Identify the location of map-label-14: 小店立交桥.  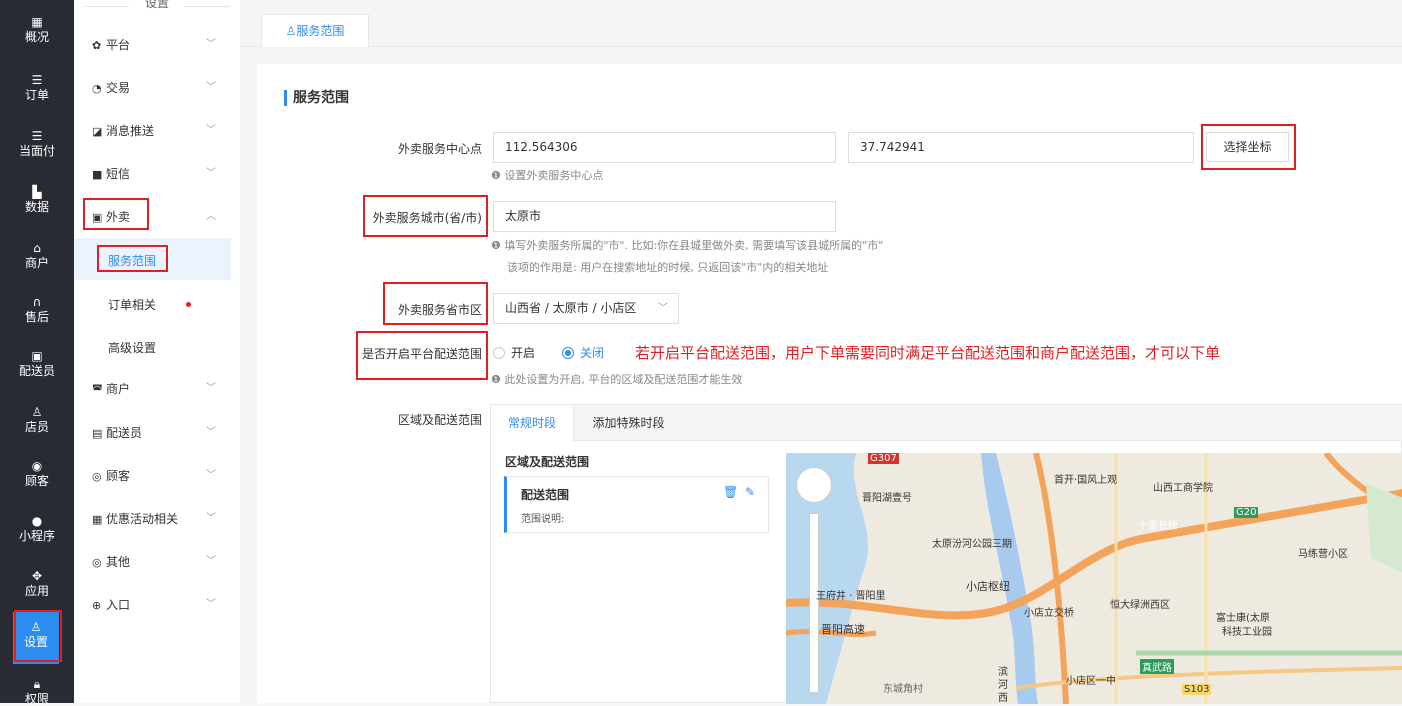
(1049, 613).